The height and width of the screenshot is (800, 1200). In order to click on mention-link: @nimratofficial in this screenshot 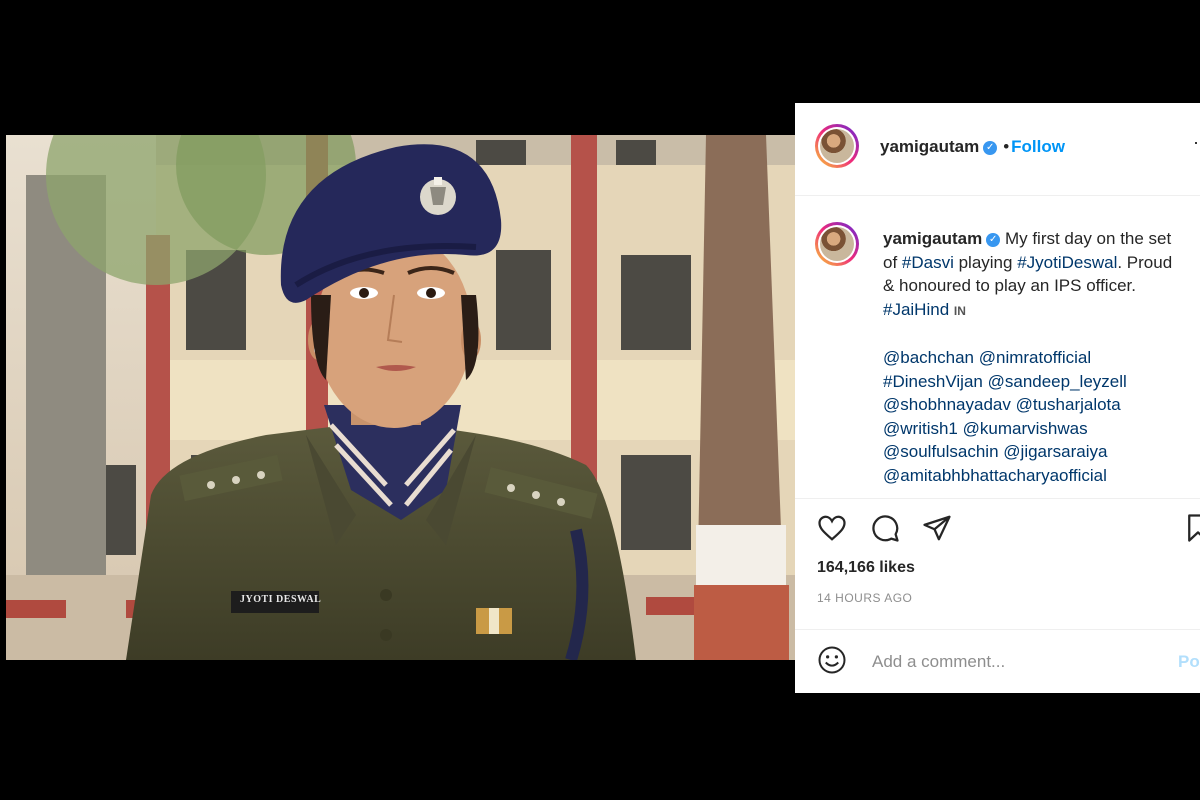, I will do `click(1035, 357)`.